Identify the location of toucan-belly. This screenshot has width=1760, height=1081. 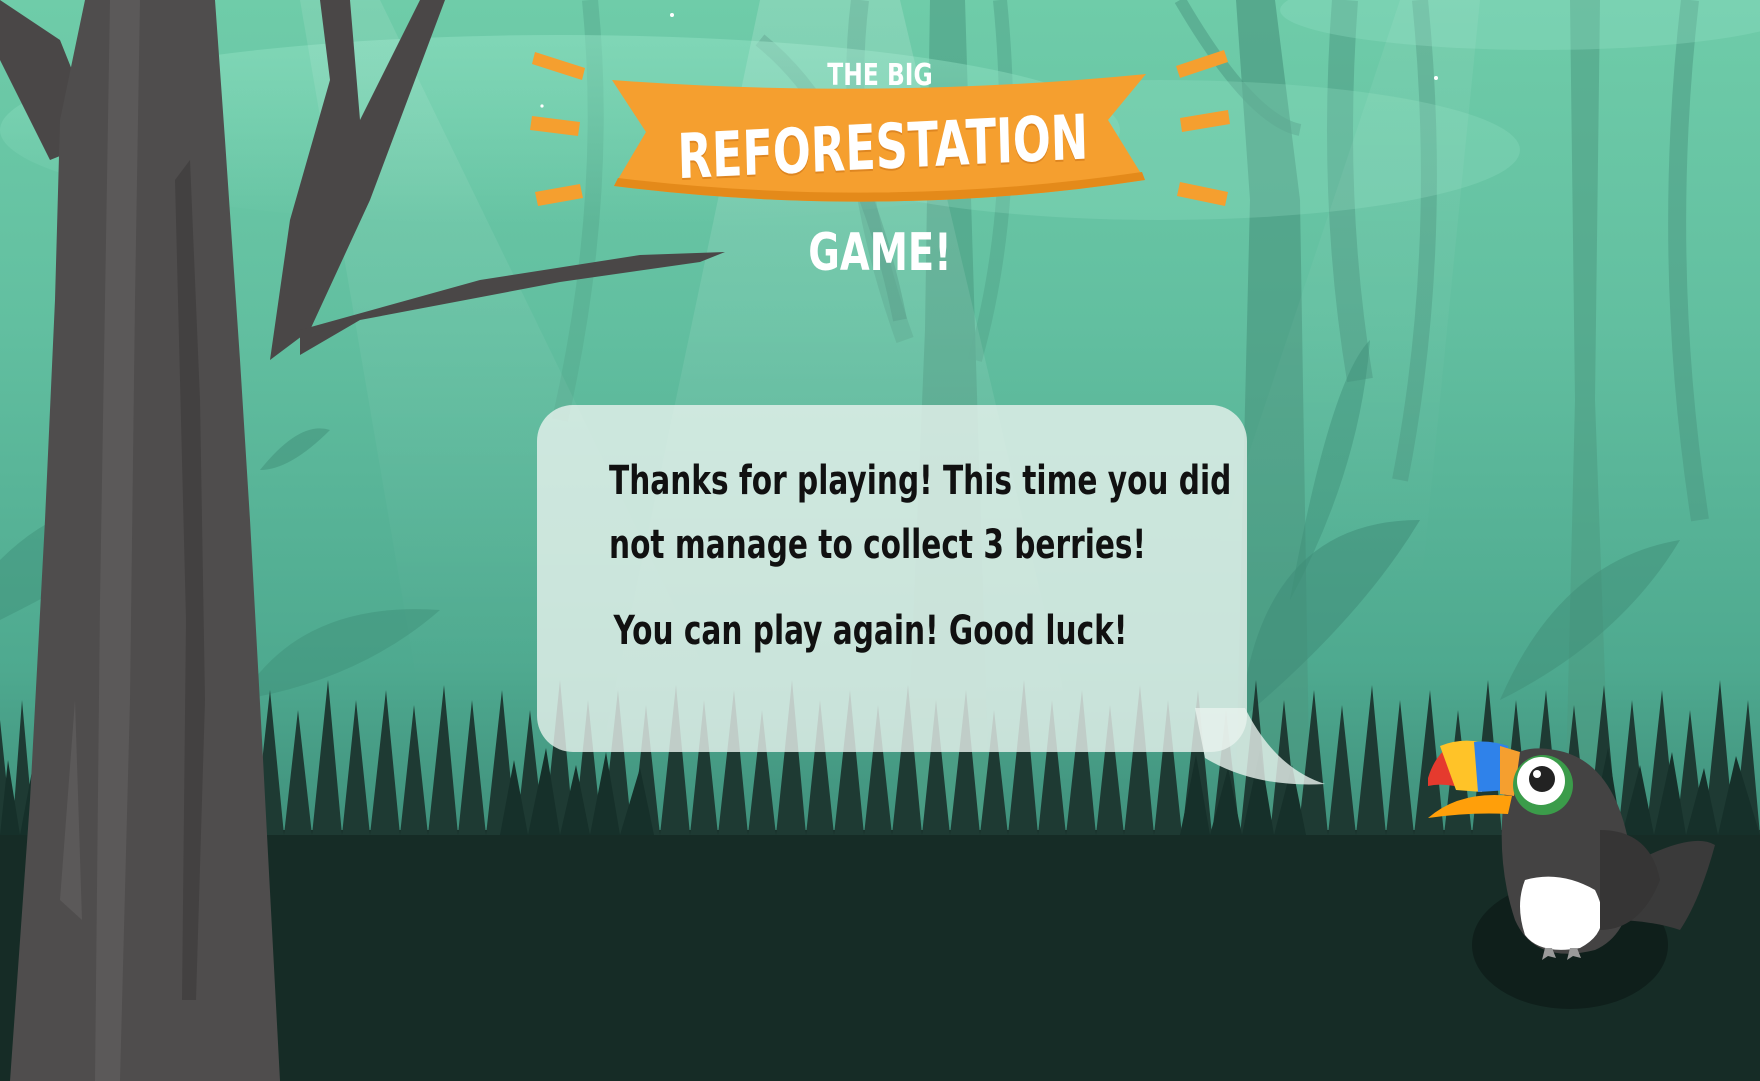
(1561, 913).